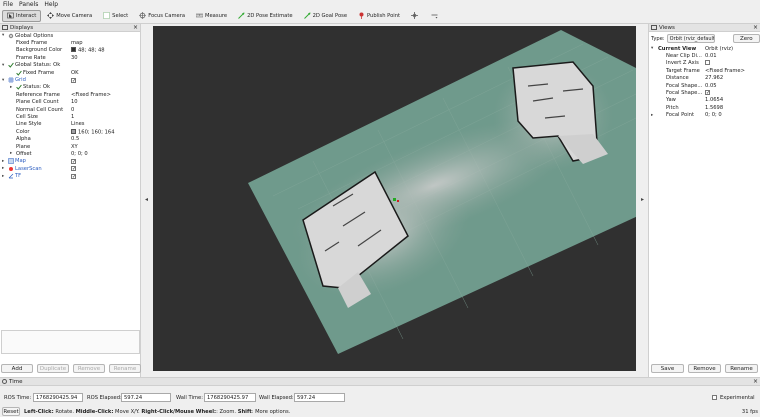  What do you see at coordinates (115, 16) in the screenshot?
I see `tool-select: Select` at bounding box center [115, 16].